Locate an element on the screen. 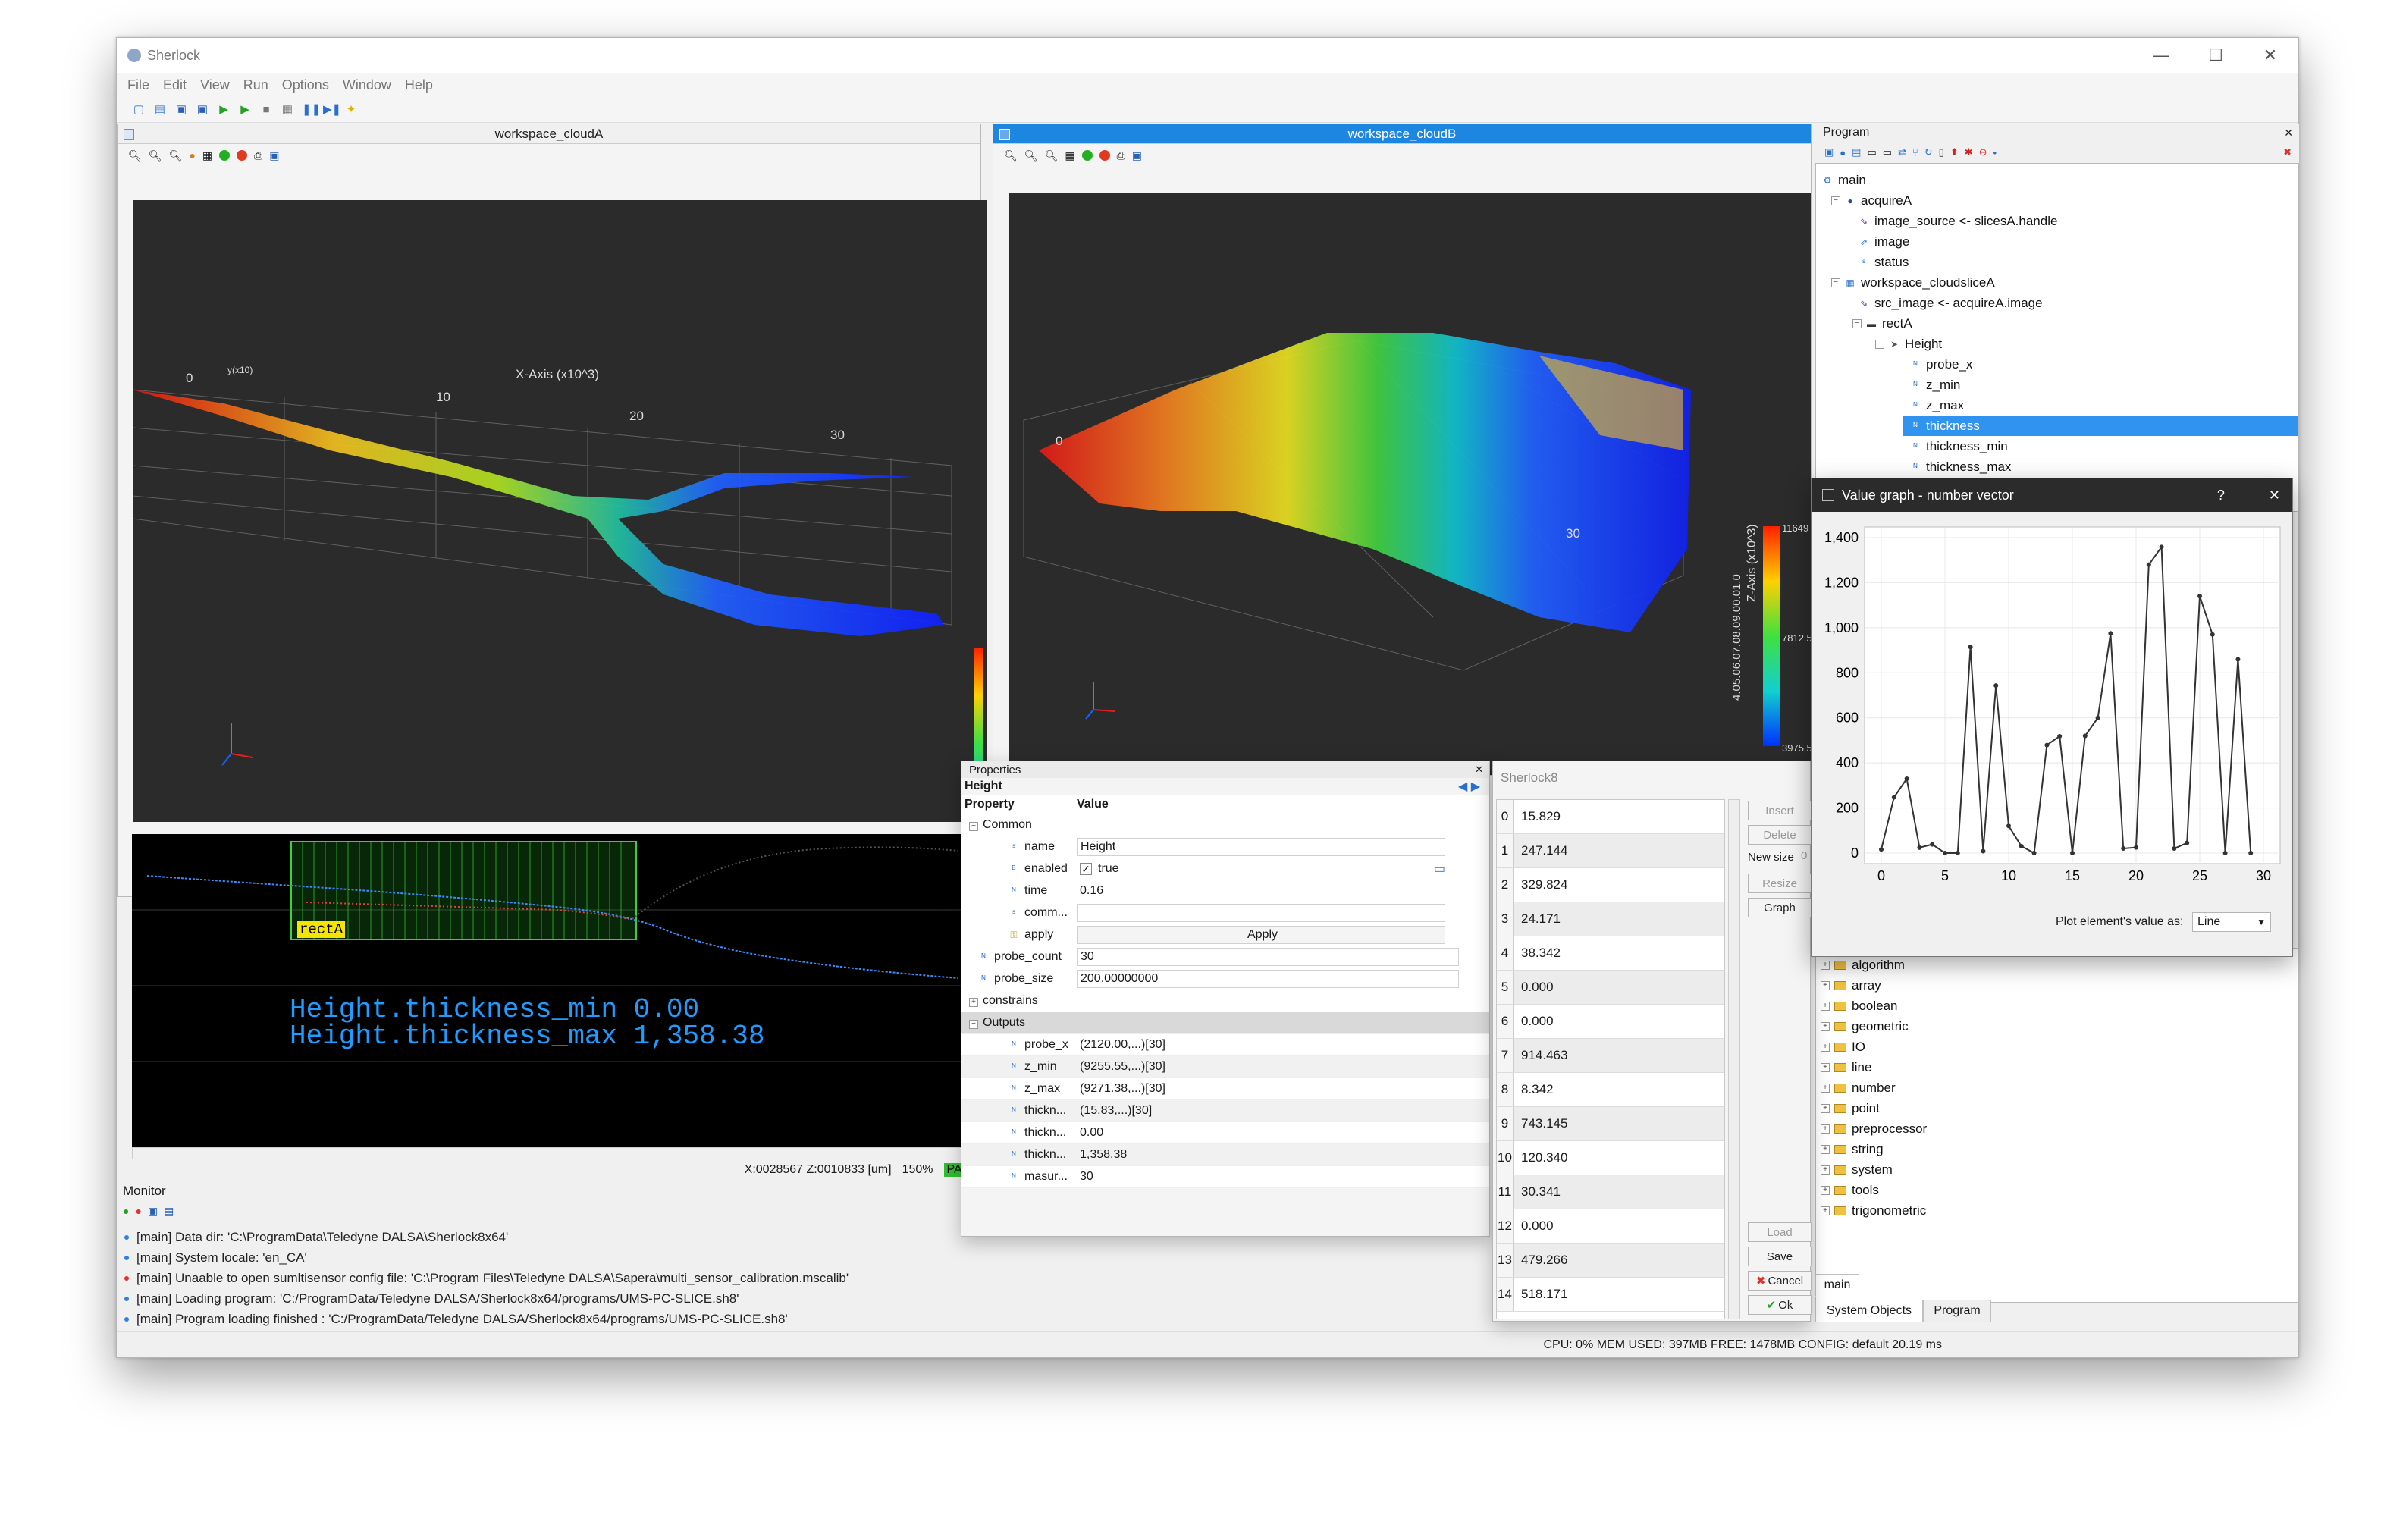  tree-node-height: − ➤ Height is located at coordinates (2057, 344).